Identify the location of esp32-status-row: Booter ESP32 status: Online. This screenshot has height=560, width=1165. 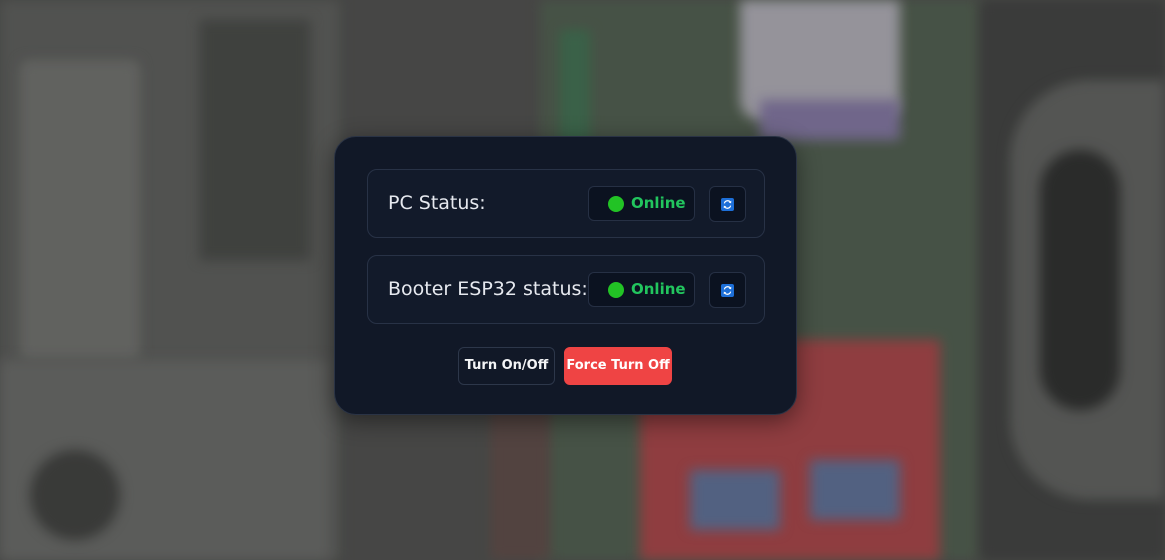
(566, 289).